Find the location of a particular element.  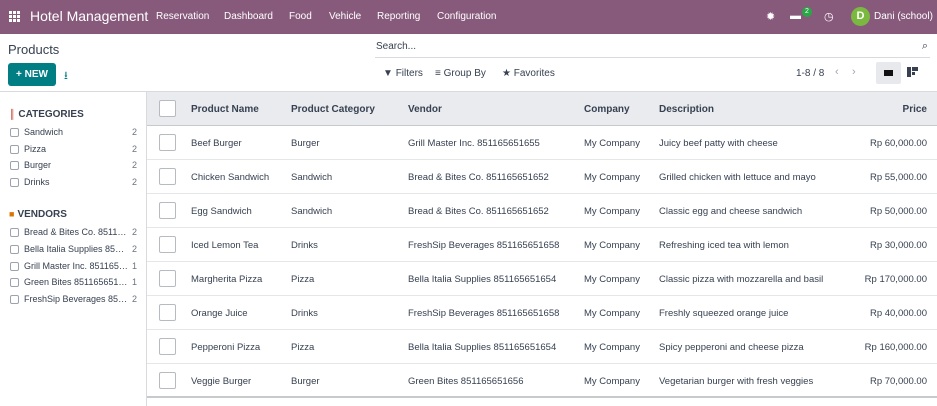

vendor-item: Green Bites 851165651656 1 is located at coordinates (73, 283).